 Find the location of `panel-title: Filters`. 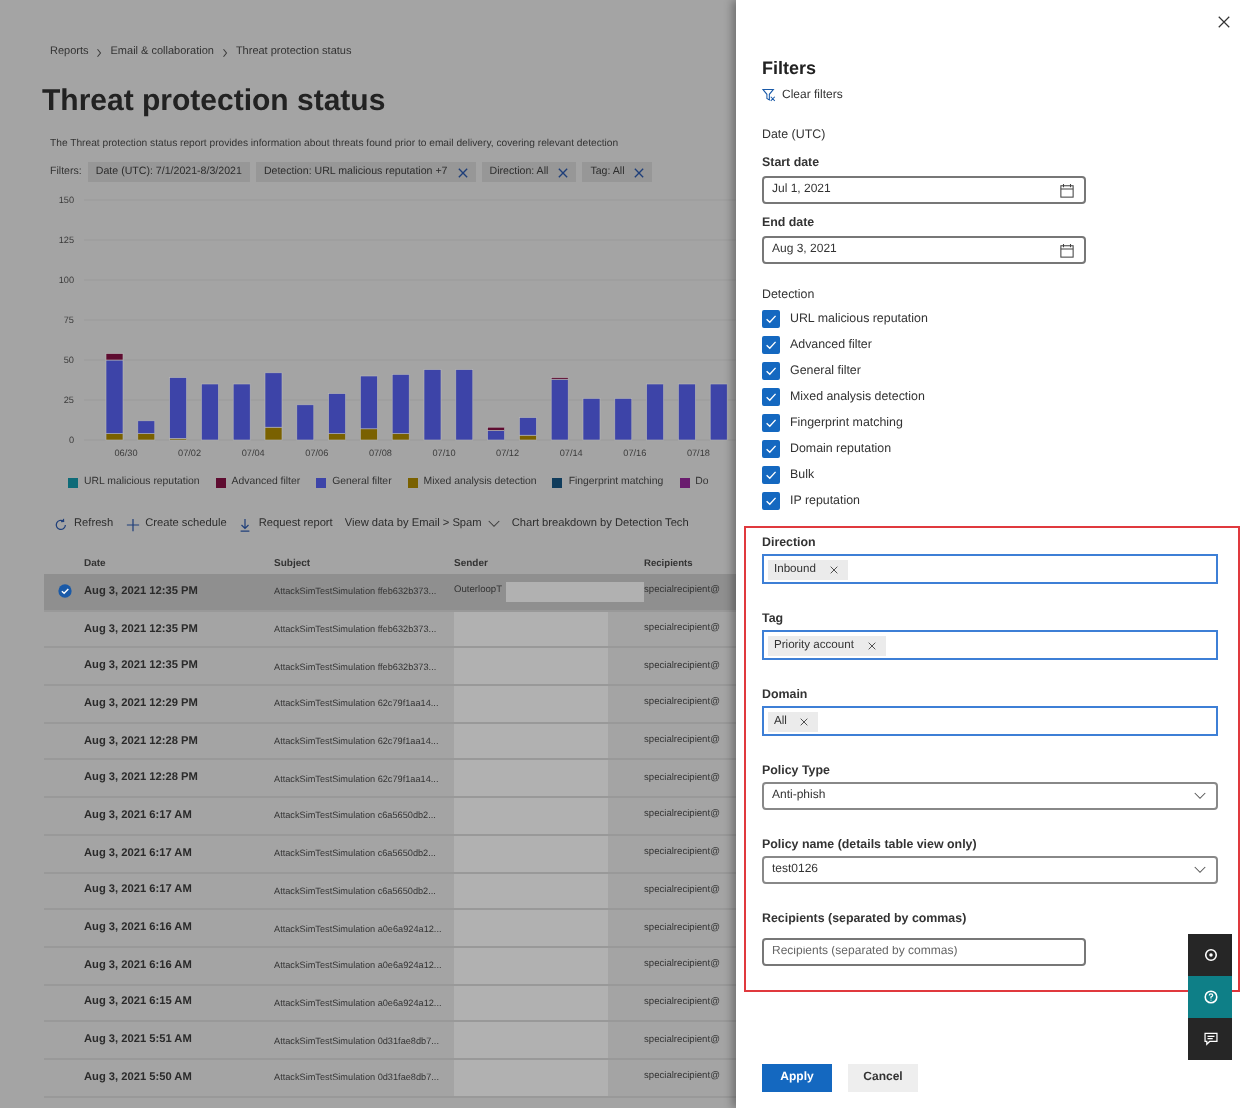

panel-title: Filters is located at coordinates (790, 68).